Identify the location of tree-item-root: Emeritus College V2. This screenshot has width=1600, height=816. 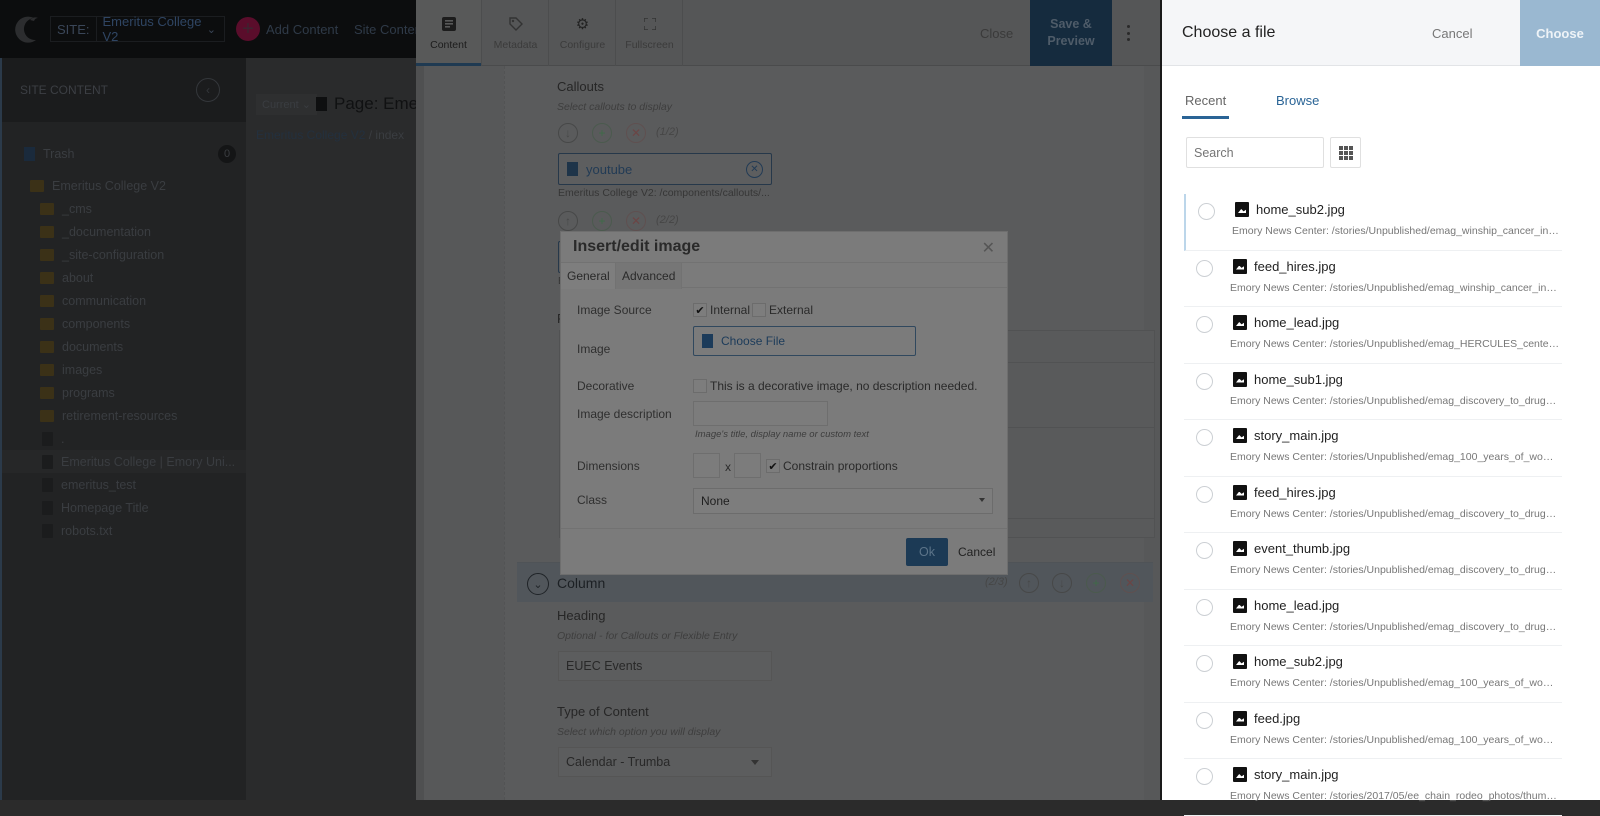
(124, 185).